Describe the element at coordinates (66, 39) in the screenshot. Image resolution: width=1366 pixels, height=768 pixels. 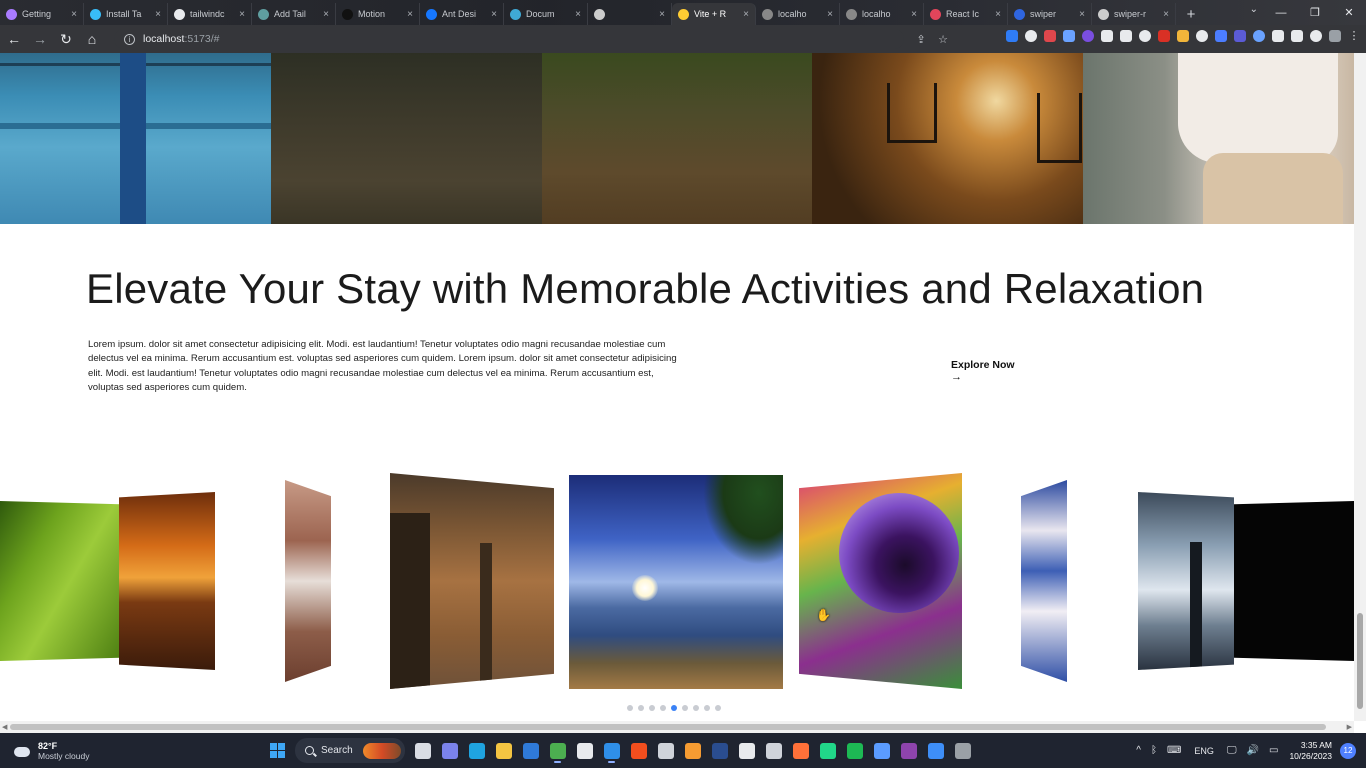
I see `reload-button: ↻` at that location.